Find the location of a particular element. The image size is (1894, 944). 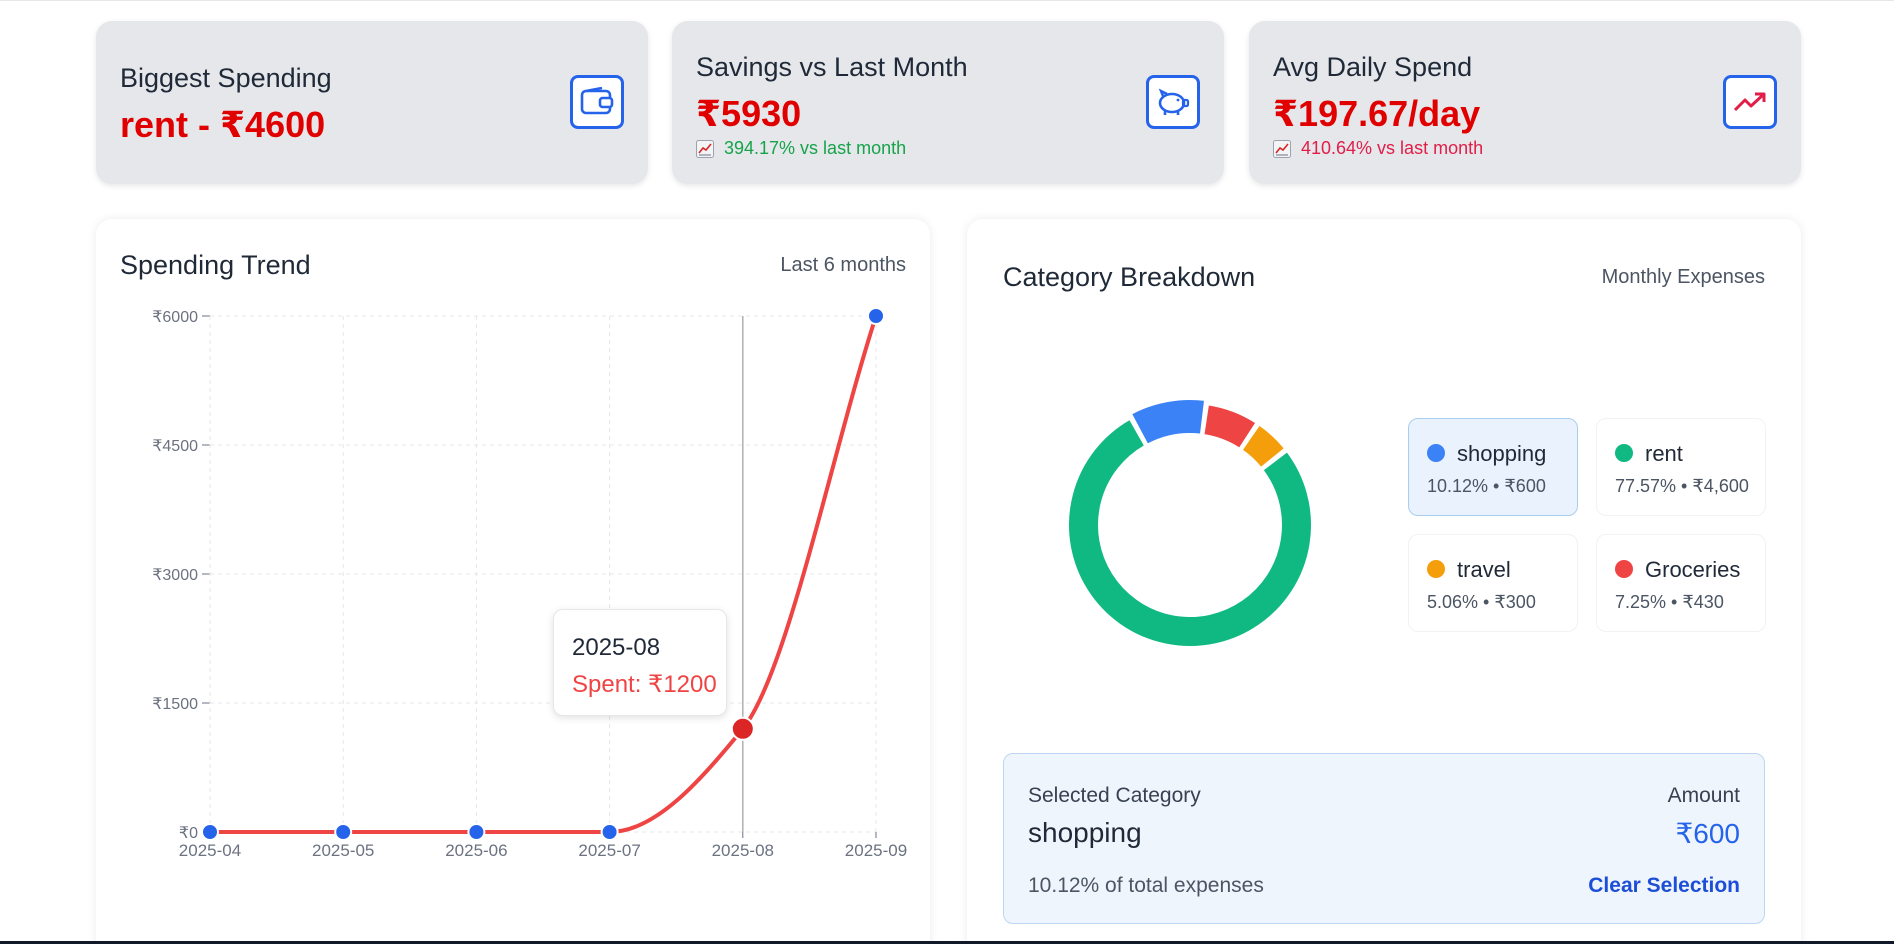

y-tick-label: ₹0 is located at coordinates (188, 833).